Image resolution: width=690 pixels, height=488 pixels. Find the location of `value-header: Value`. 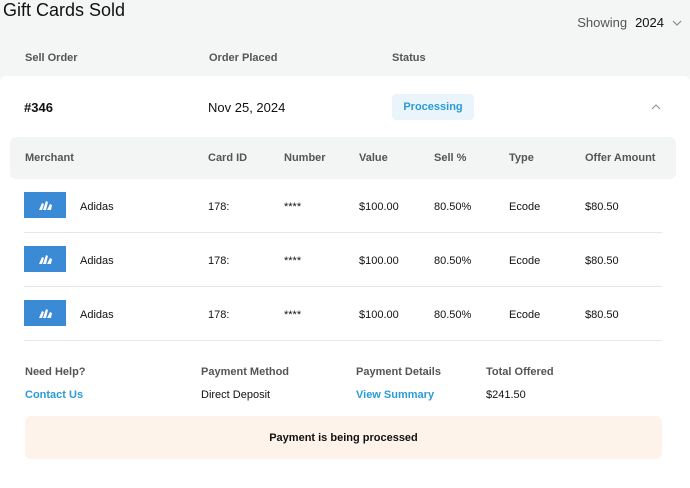

value-header: Value is located at coordinates (373, 158).